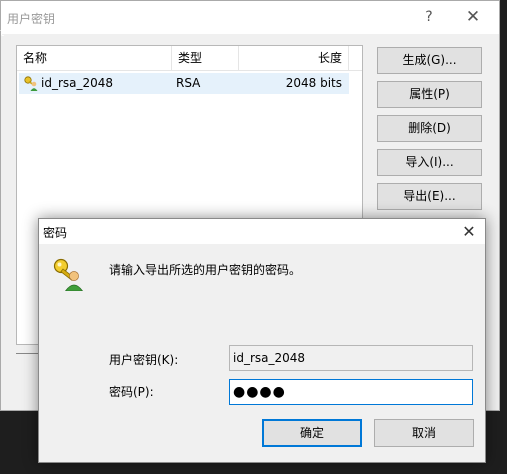 The width and height of the screenshot is (507, 474). Describe the element at coordinates (469, 231) in the screenshot. I see `password-dialog-close-button: ✕` at that location.